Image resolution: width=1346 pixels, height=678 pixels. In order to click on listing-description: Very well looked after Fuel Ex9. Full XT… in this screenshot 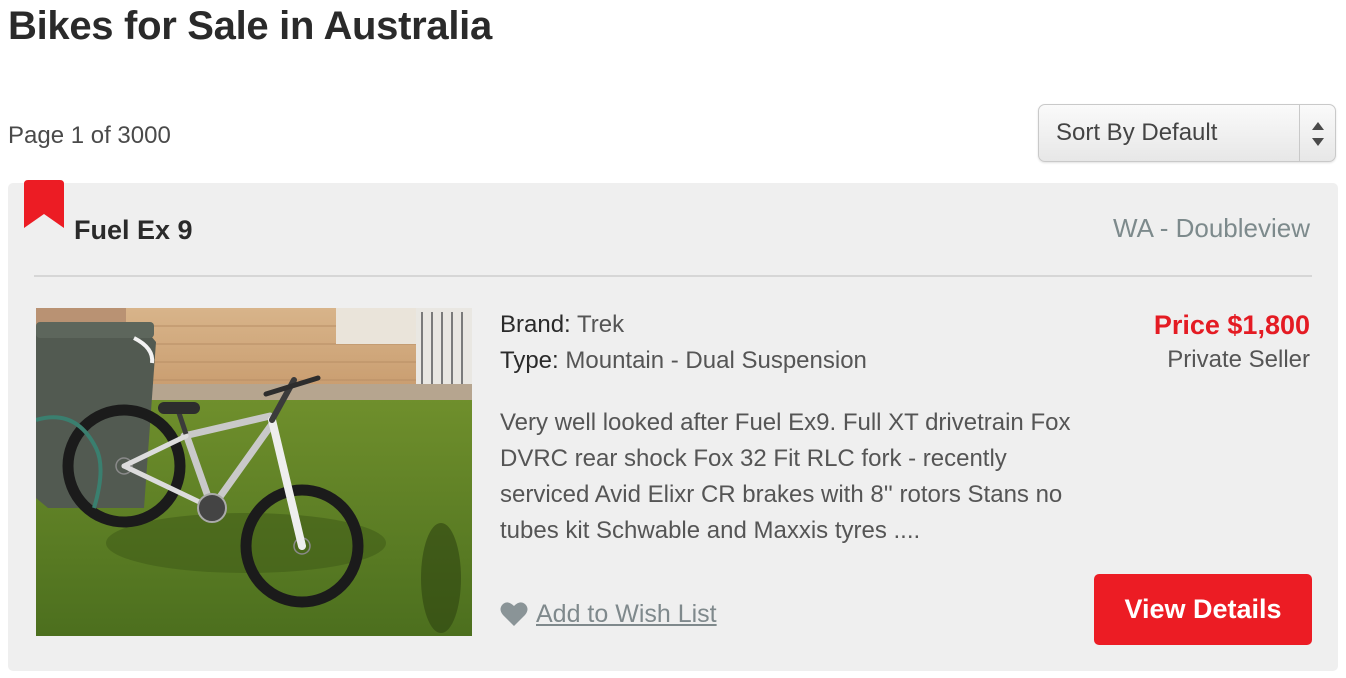, I will do `click(785, 476)`.